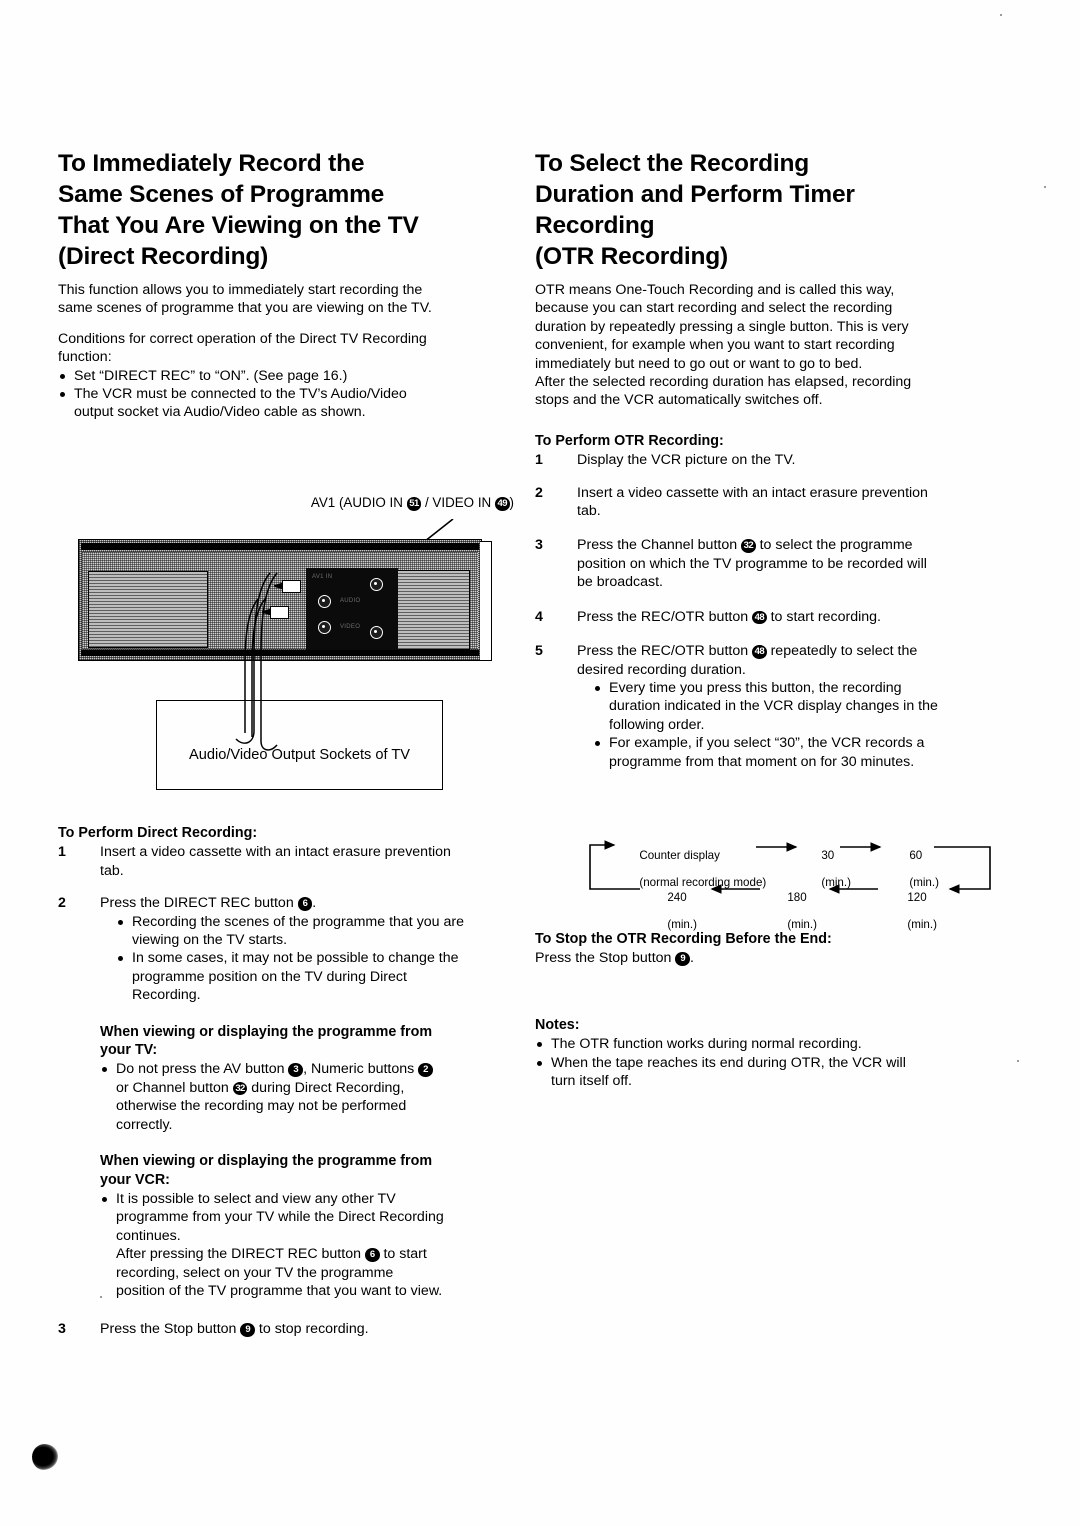 This screenshot has width=1080, height=1526. What do you see at coordinates (605, 958) in the screenshot?
I see `stop-text-prefix: Press the Stop button` at bounding box center [605, 958].